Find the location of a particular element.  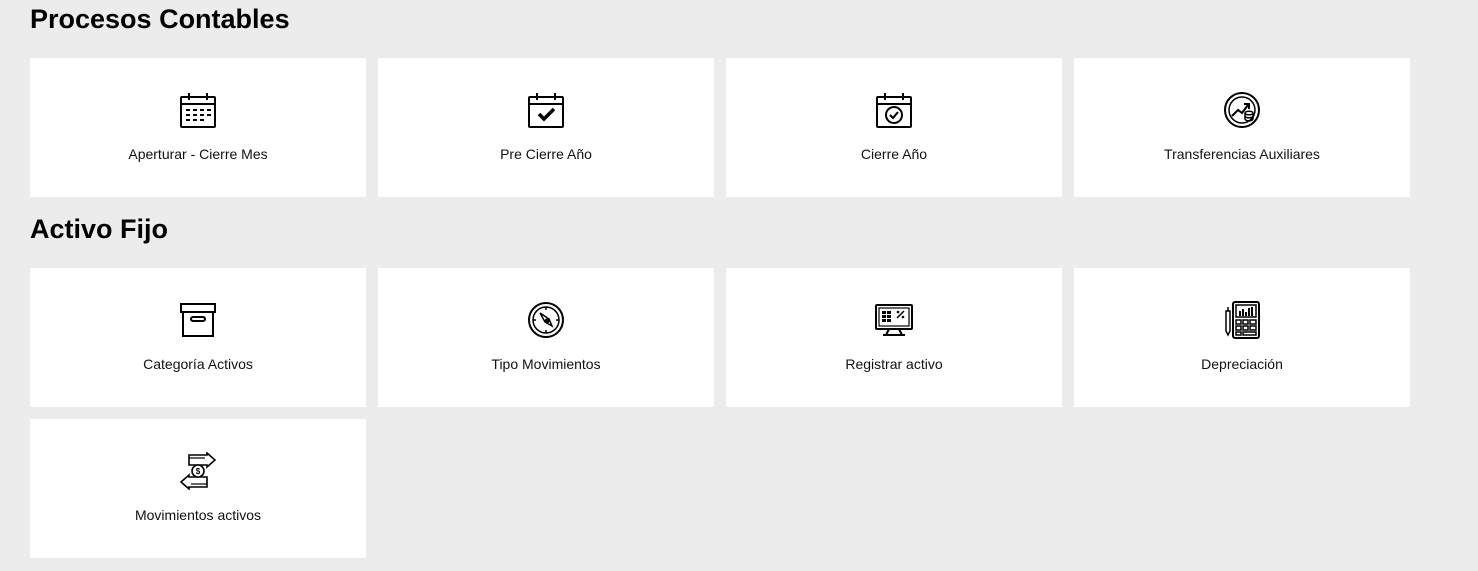

card-categoria-activos: Categoría Activos is located at coordinates (198, 337).